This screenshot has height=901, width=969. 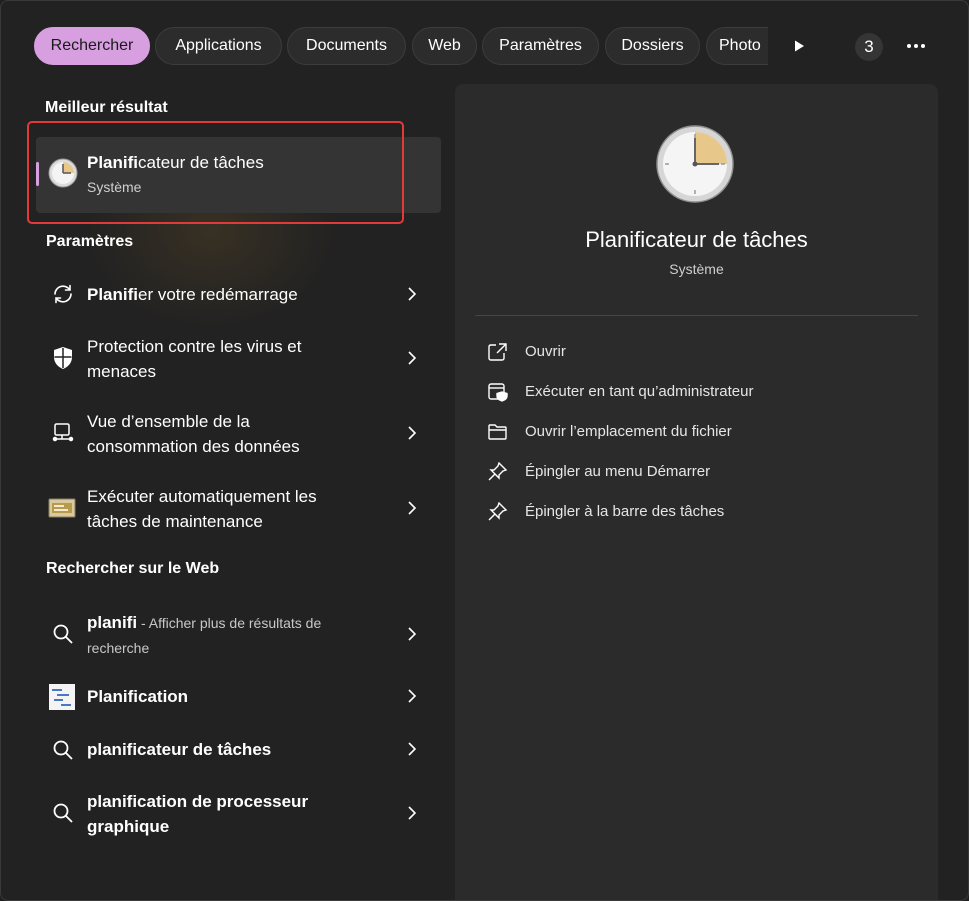 I want to click on detail-subtitle: Système, so click(x=696, y=269).